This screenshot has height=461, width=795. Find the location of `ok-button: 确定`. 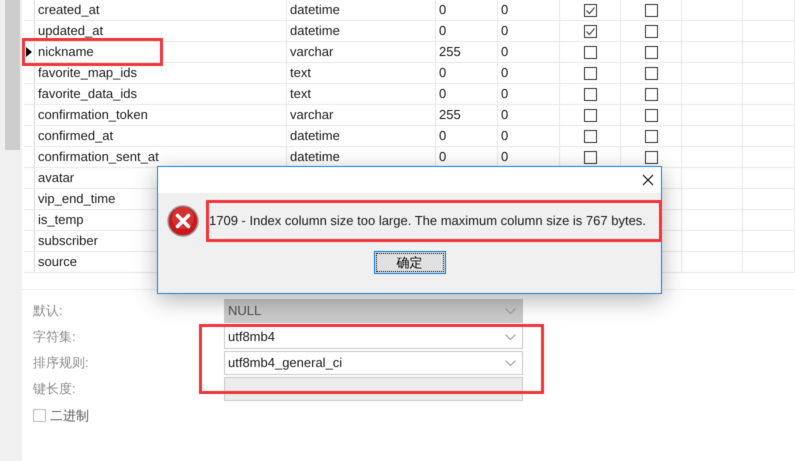

ok-button: 确定 is located at coordinates (410, 262).